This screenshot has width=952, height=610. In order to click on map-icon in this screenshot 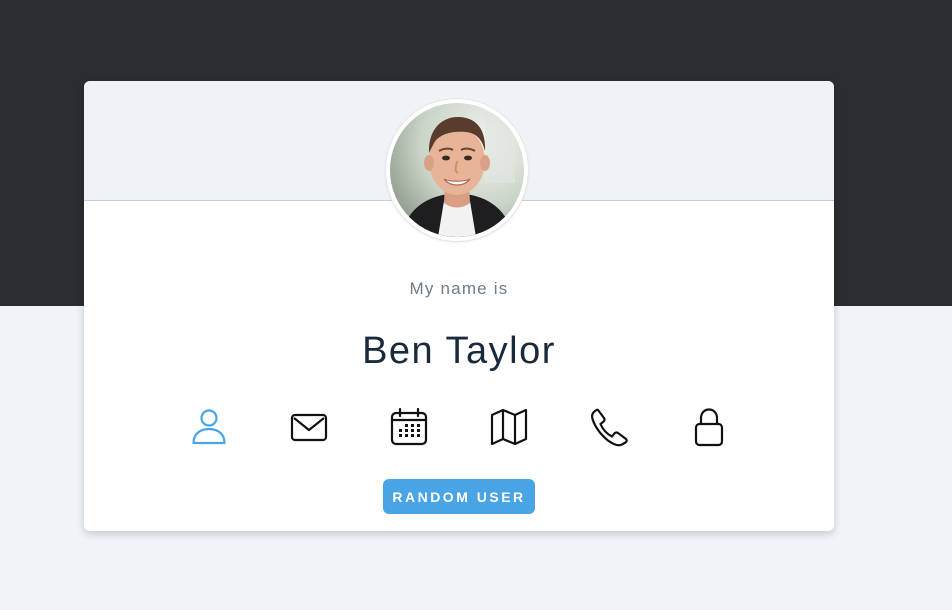, I will do `click(509, 427)`.